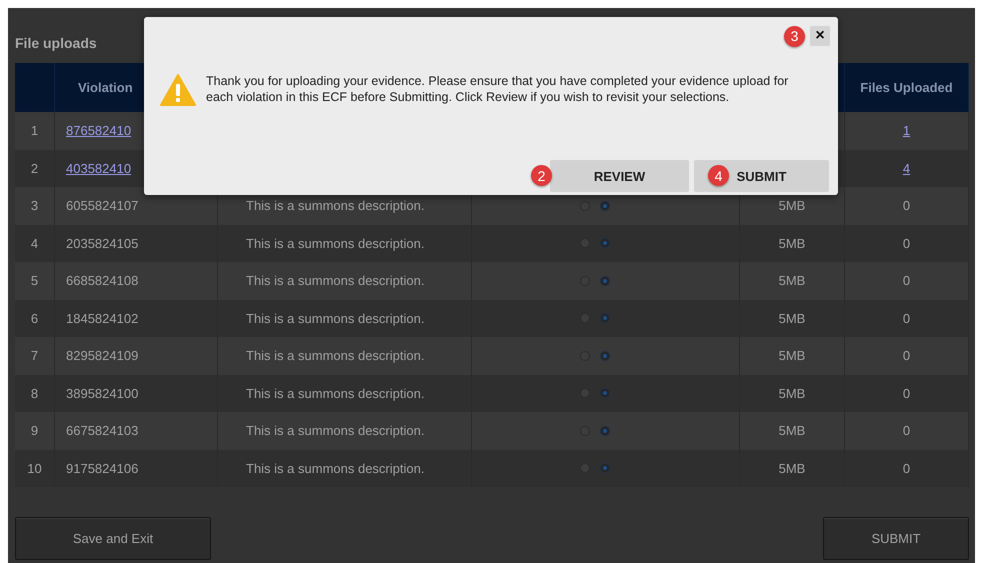  Describe the element at coordinates (113, 538) in the screenshot. I see `save-exit-button: Save and Exit` at that location.